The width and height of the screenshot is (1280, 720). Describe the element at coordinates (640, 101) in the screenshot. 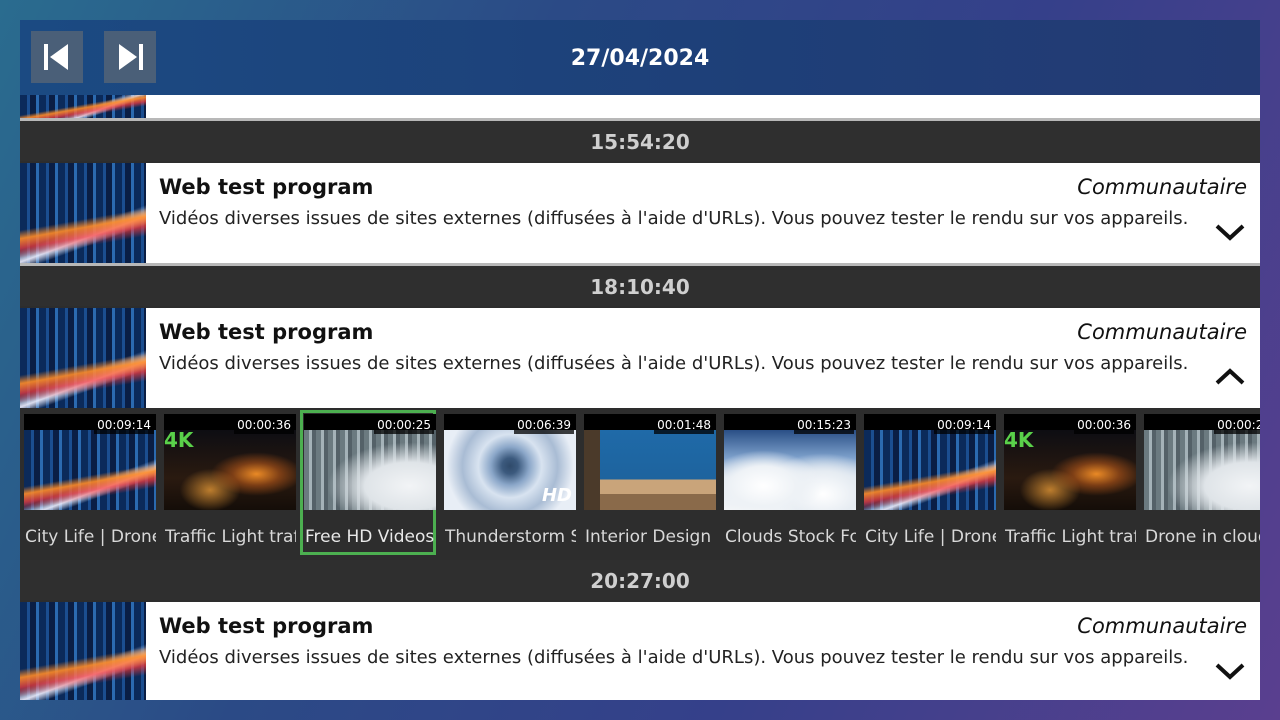

I see `previous-program-row` at that location.